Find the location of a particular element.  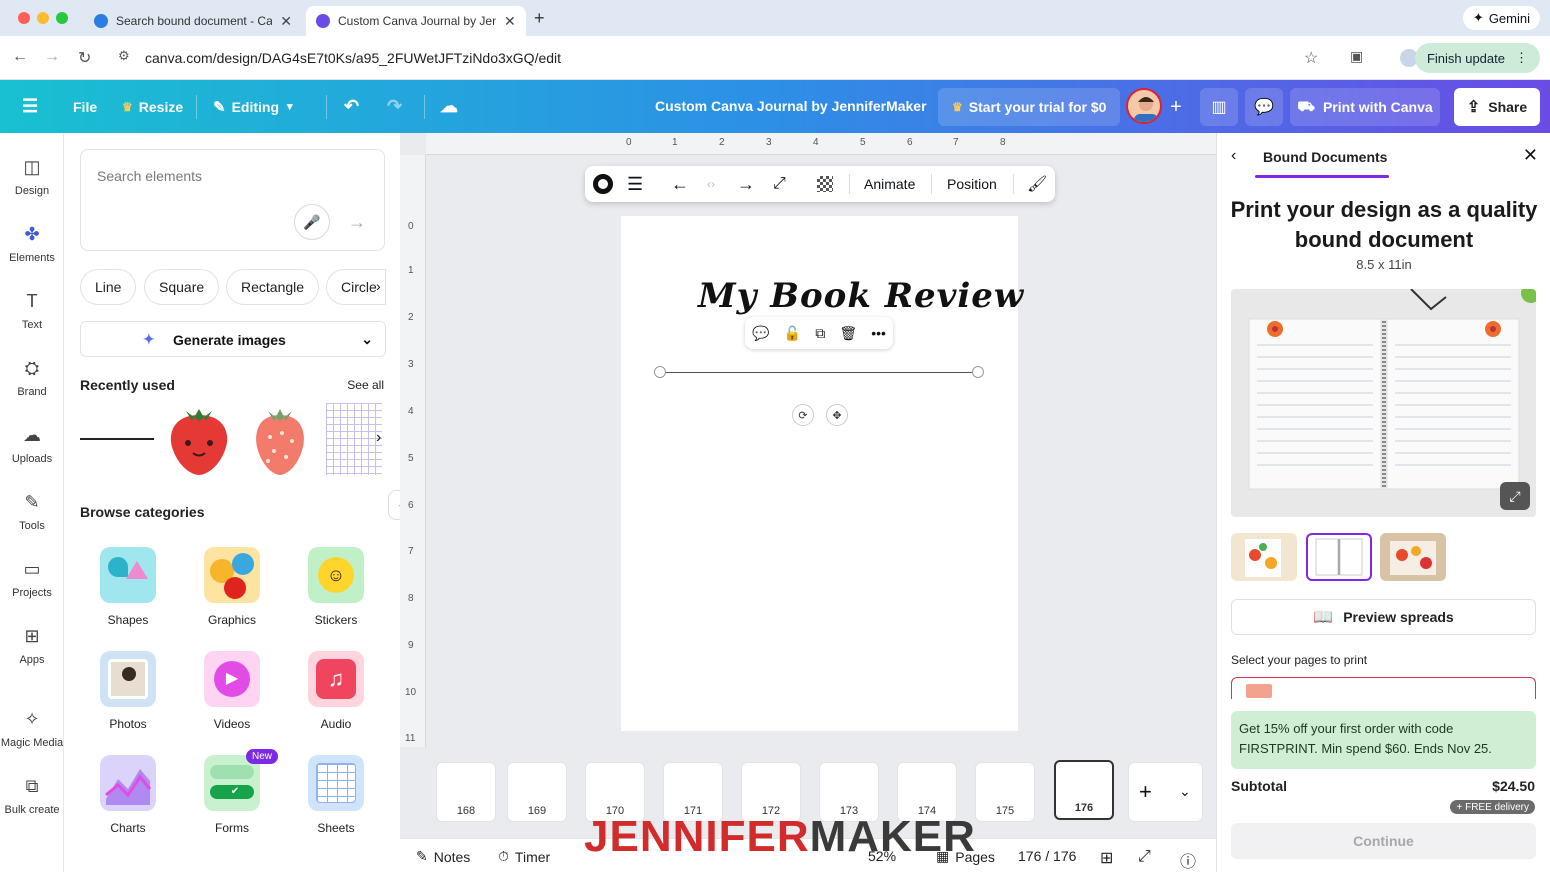

rail-item-uploads: ☁ Uploads is located at coordinates (32, 445).